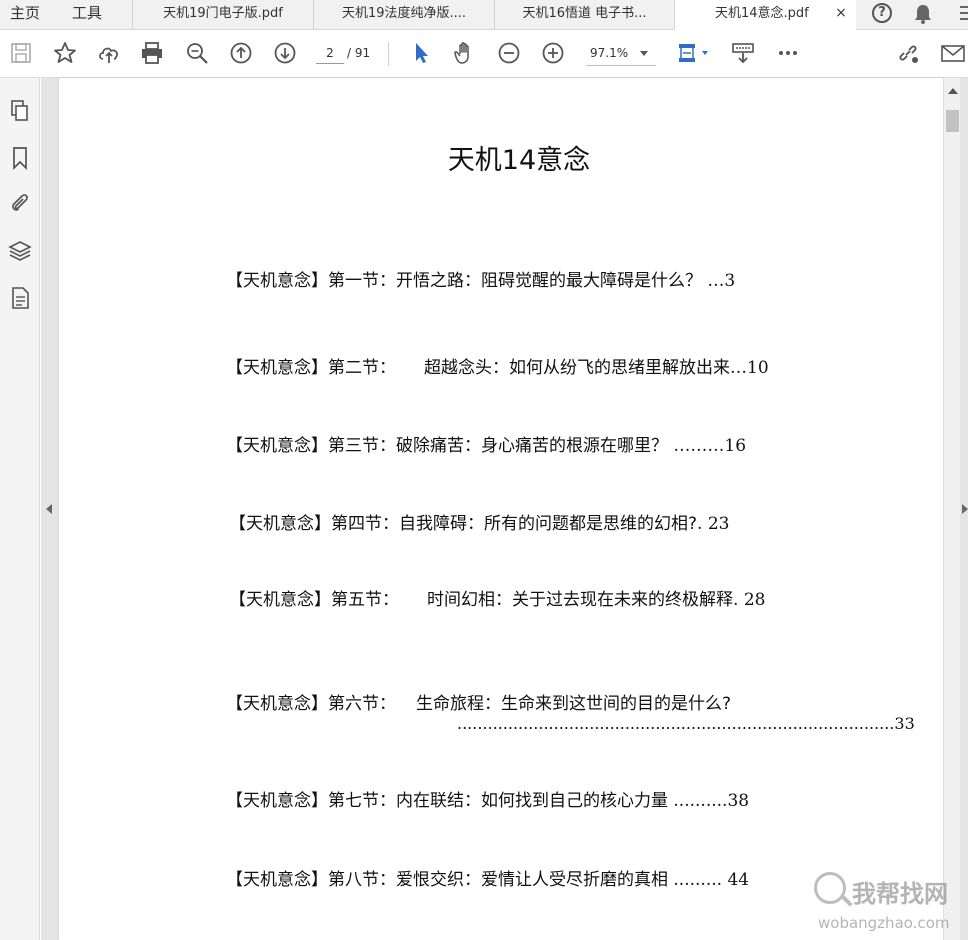 The width and height of the screenshot is (968, 940). What do you see at coordinates (965, 509) in the screenshot?
I see `collapse-right-pane-icon` at bounding box center [965, 509].